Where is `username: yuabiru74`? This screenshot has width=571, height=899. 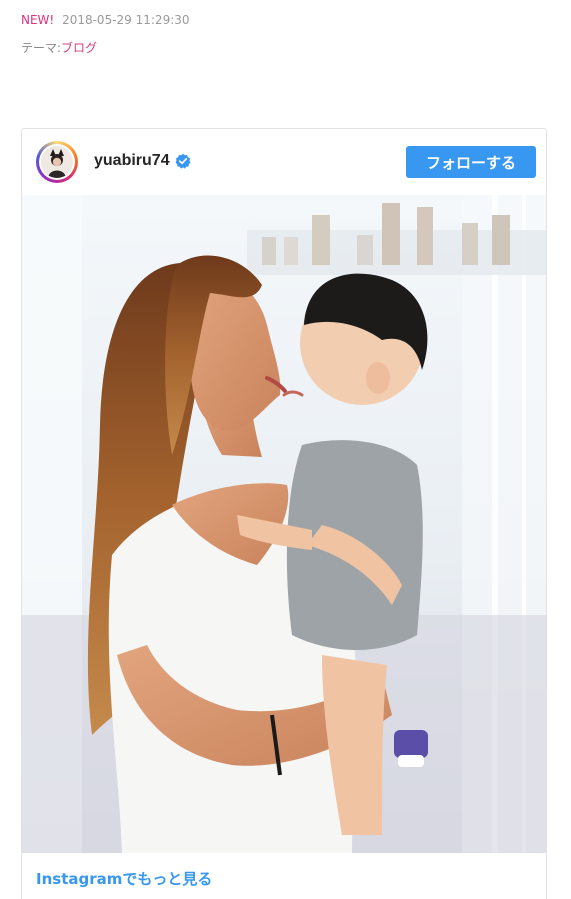 username: yuabiru74 is located at coordinates (132, 161).